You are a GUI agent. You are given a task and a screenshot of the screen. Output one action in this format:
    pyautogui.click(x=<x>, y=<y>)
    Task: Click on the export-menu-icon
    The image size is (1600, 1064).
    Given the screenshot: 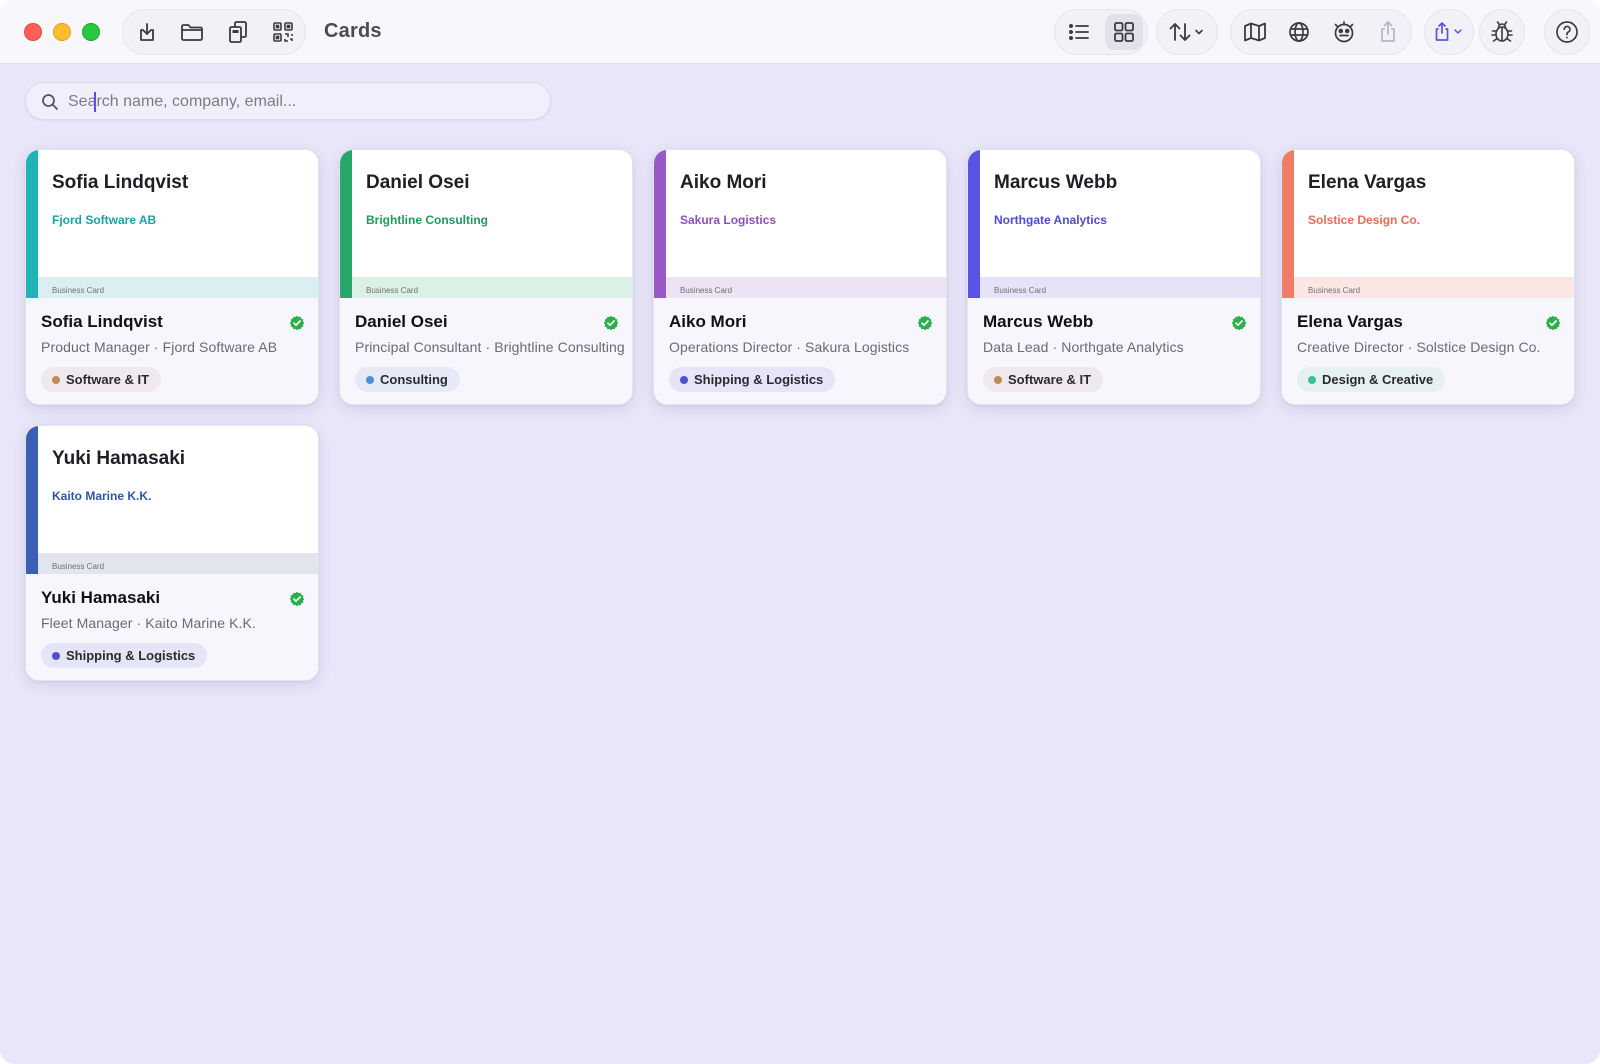 What is the action you would take?
    pyautogui.click(x=1450, y=32)
    